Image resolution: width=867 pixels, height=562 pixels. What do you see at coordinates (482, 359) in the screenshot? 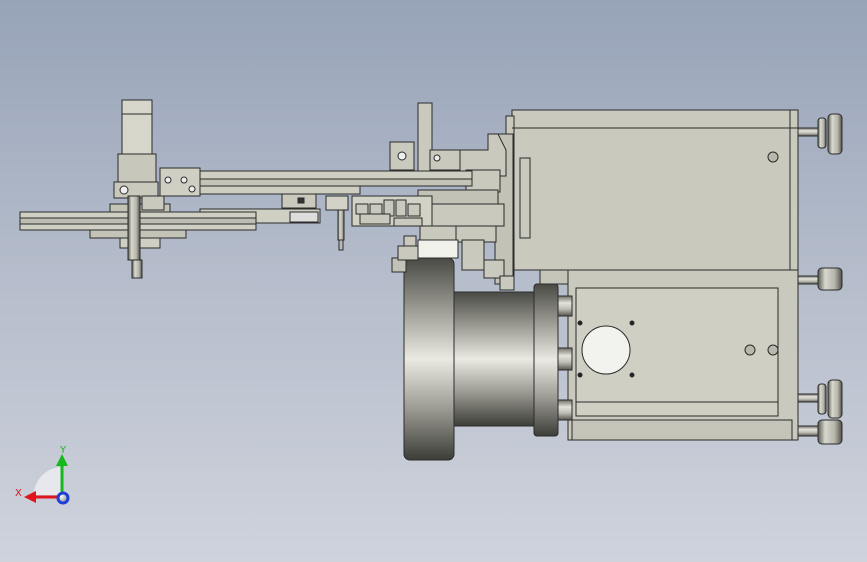
I see `drive-drum` at bounding box center [482, 359].